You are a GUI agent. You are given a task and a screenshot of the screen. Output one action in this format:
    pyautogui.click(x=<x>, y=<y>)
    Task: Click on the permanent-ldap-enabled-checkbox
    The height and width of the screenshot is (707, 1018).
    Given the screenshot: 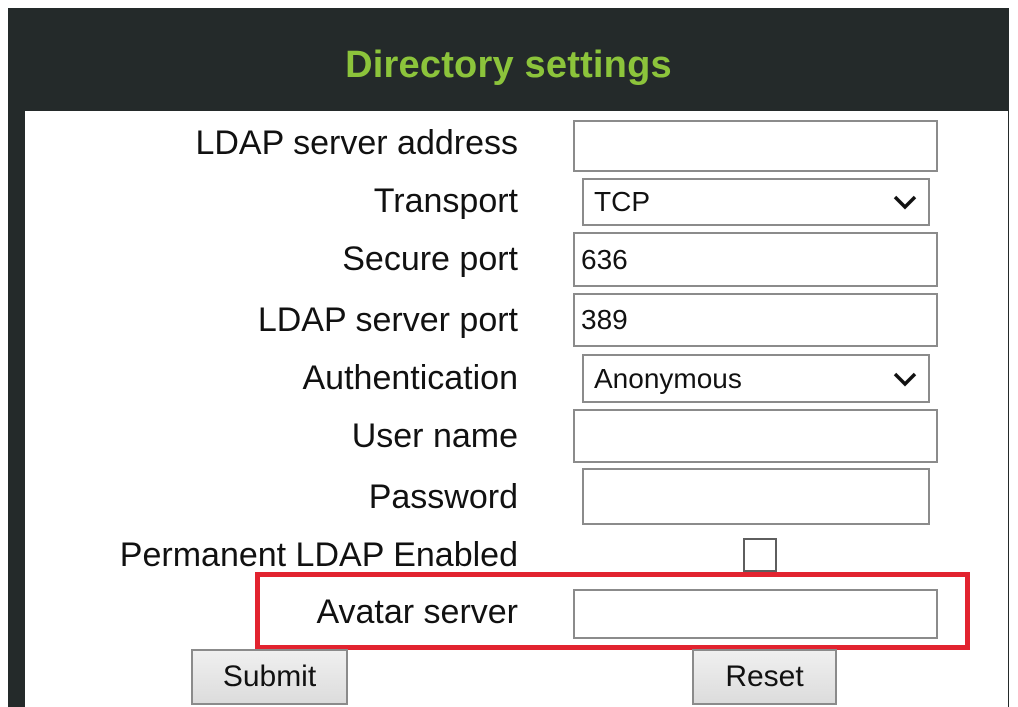 What is the action you would take?
    pyautogui.click(x=760, y=555)
    